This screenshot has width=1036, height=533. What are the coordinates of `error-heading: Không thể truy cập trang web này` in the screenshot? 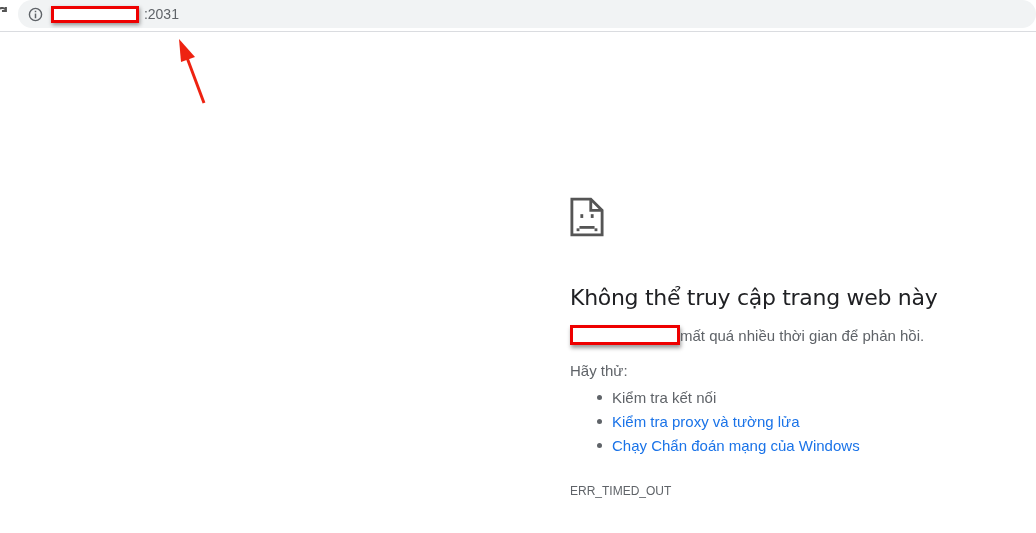 It's located at (754, 297).